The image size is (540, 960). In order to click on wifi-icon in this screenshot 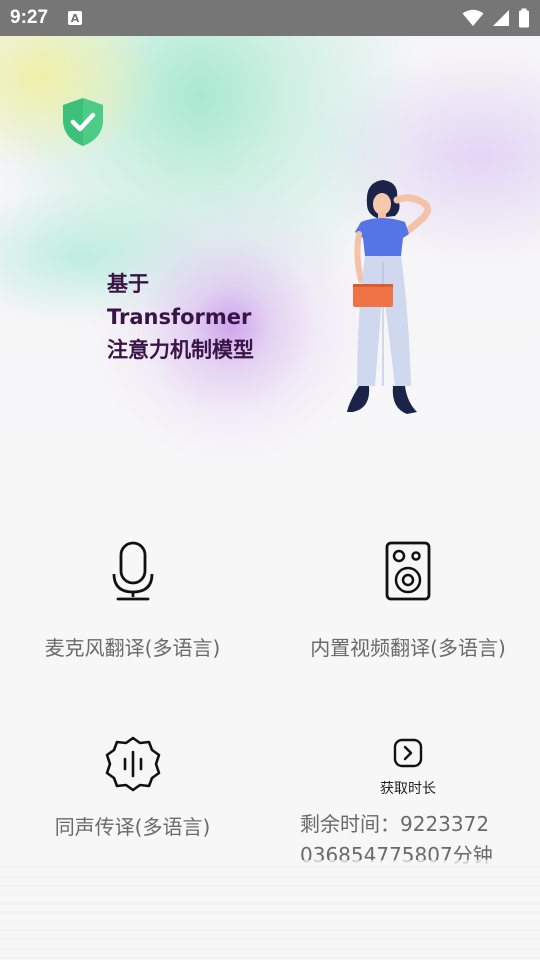, I will do `click(473, 17)`.